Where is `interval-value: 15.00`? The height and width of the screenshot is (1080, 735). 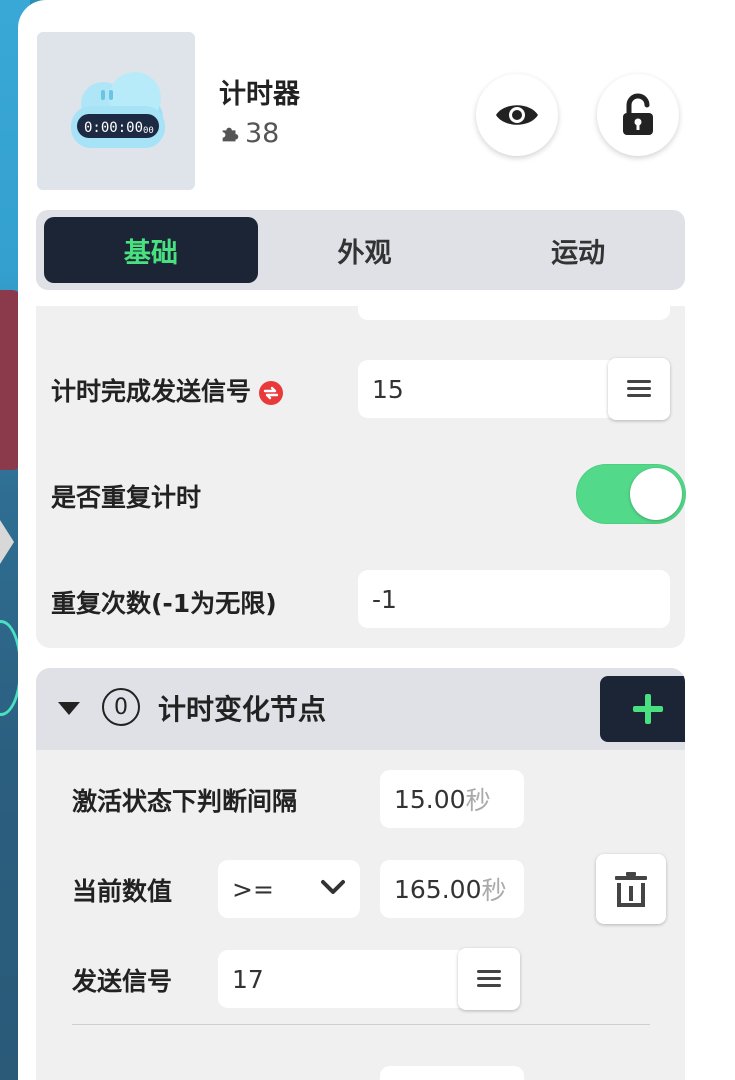 interval-value: 15.00 is located at coordinates (430, 799).